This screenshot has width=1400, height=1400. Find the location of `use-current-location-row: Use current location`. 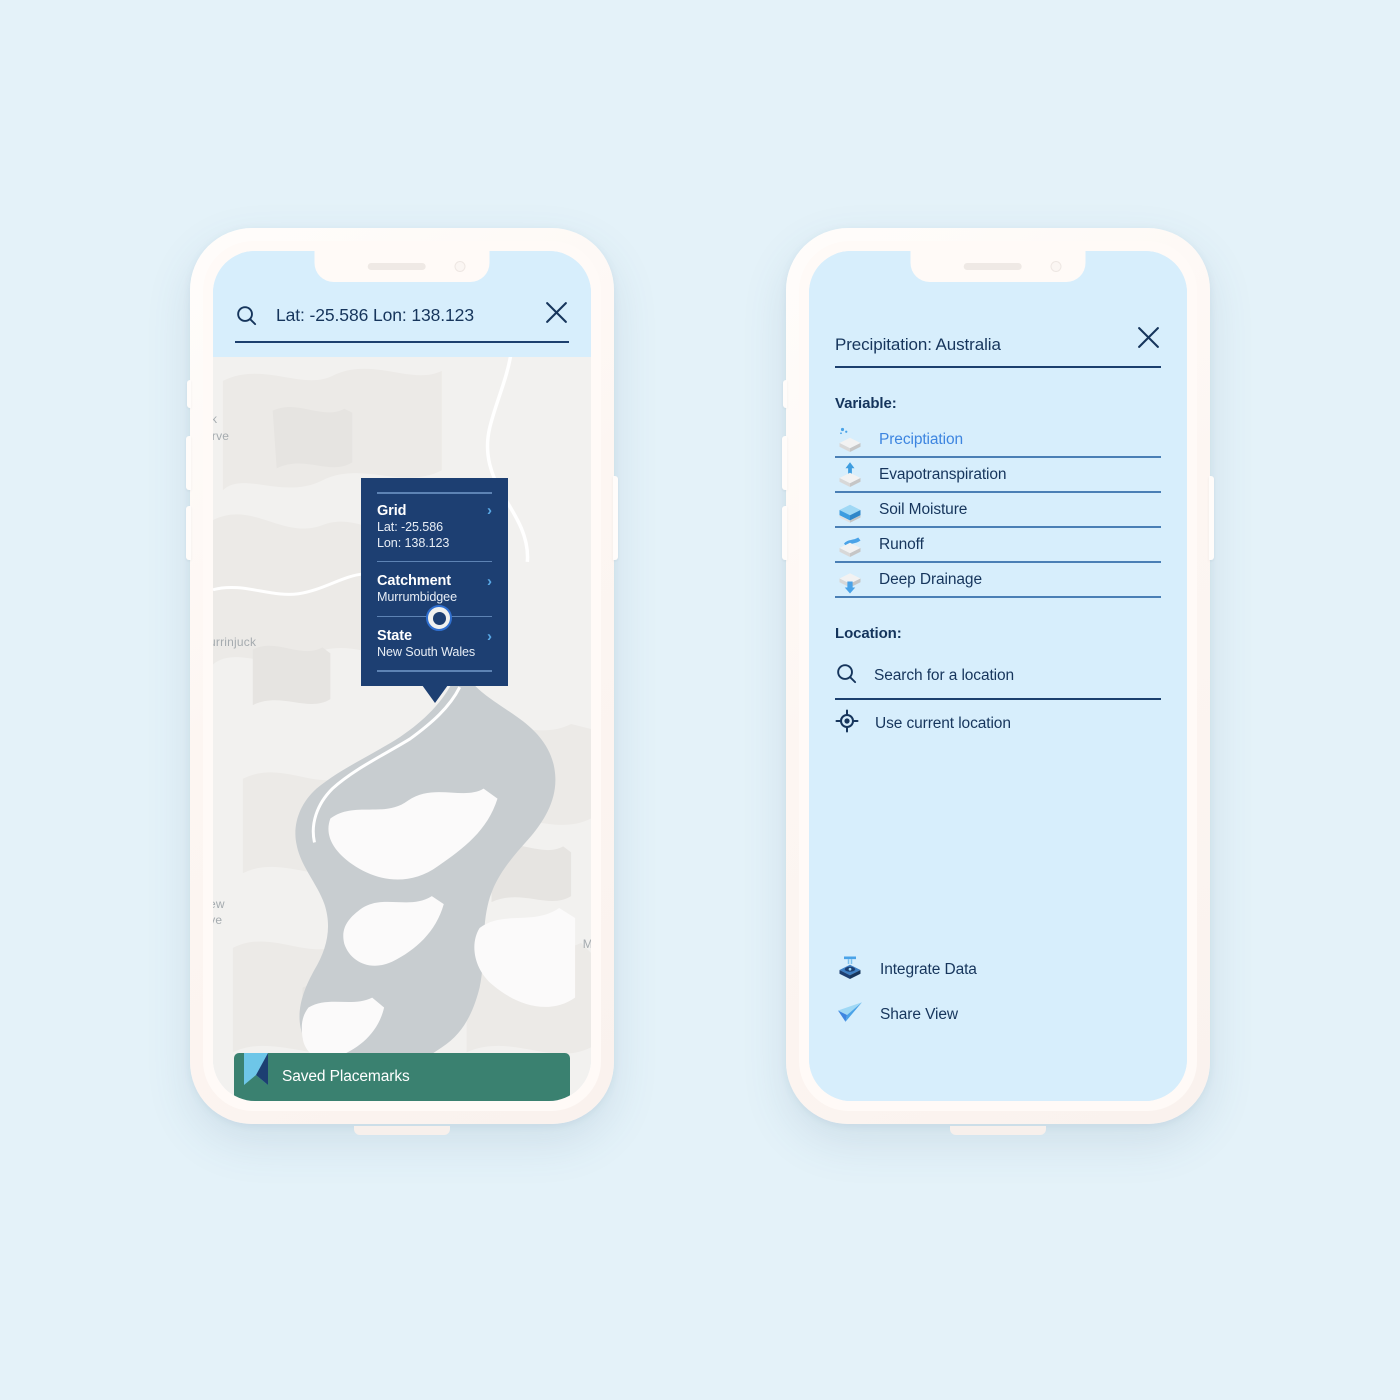

use-current-location-row: Use current location is located at coordinates (998, 723).